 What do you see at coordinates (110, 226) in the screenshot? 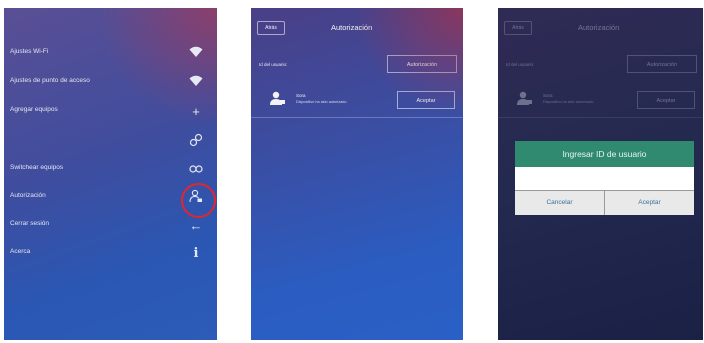
I see `menu-item-logout: Cerrar sesión ←` at bounding box center [110, 226].